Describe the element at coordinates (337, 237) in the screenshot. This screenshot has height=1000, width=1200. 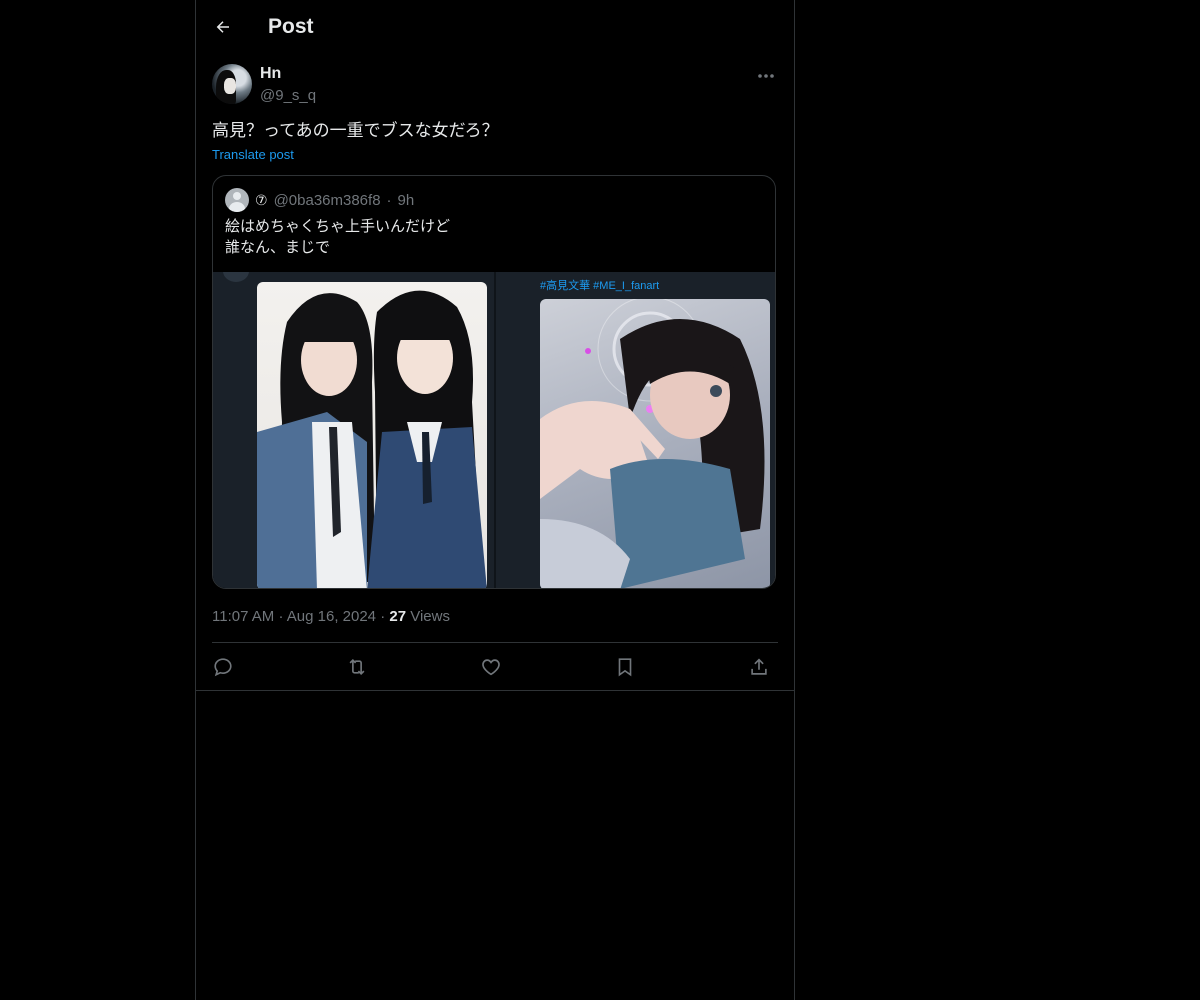
I see `quoted-post-text: 絵はめちゃくちゃ上手いんだけど 誰なん、まじで` at that location.